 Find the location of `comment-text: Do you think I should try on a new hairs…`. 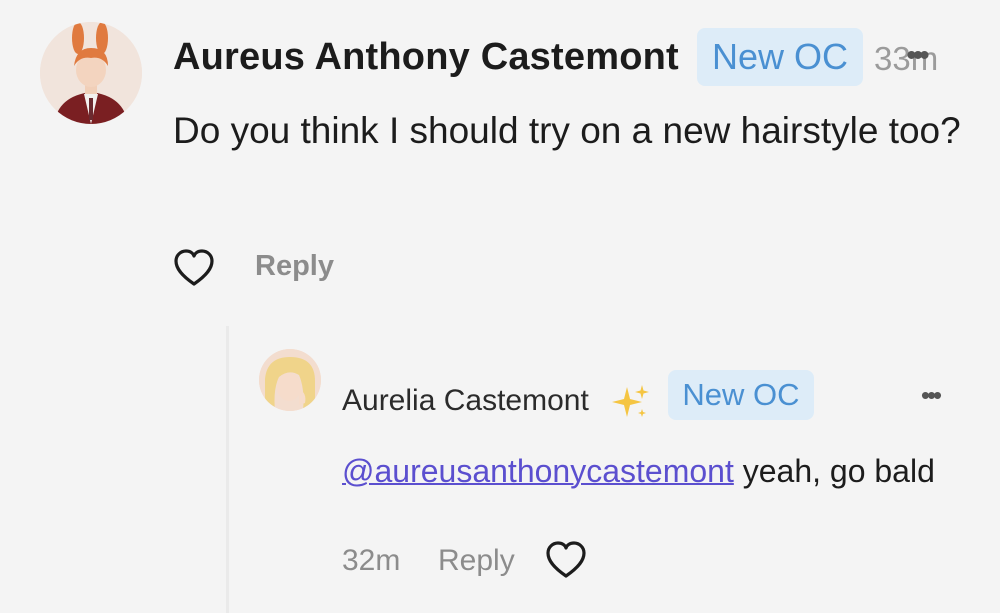

comment-text: Do you think I should try on a new hairs… is located at coordinates (567, 130).